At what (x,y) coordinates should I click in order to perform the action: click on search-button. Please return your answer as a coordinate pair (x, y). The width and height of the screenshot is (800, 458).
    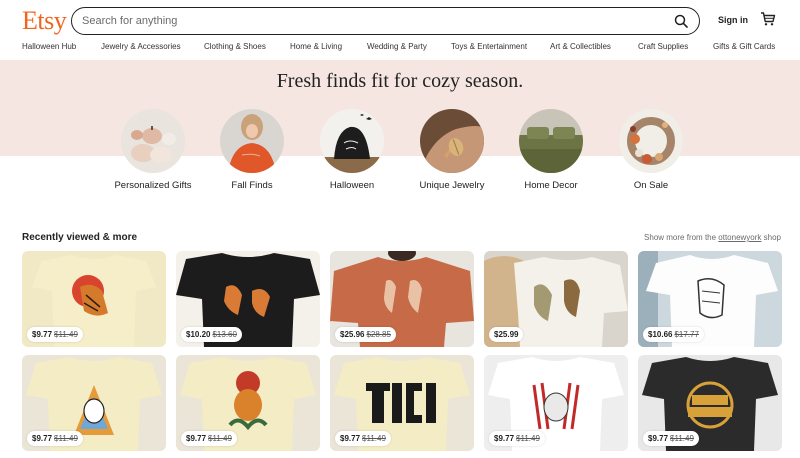
    Looking at the image, I should click on (681, 21).